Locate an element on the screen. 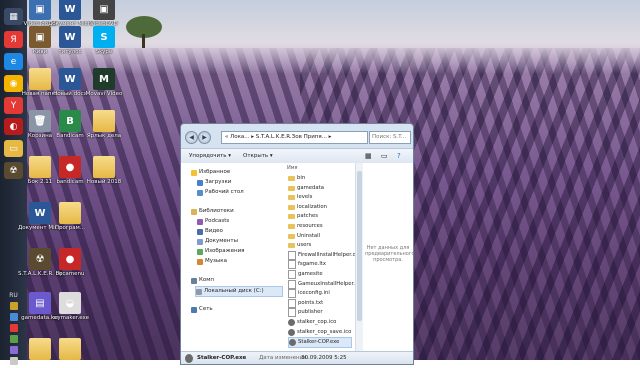  desktop-icon-label: bocamenu is located at coordinates (70, 274).